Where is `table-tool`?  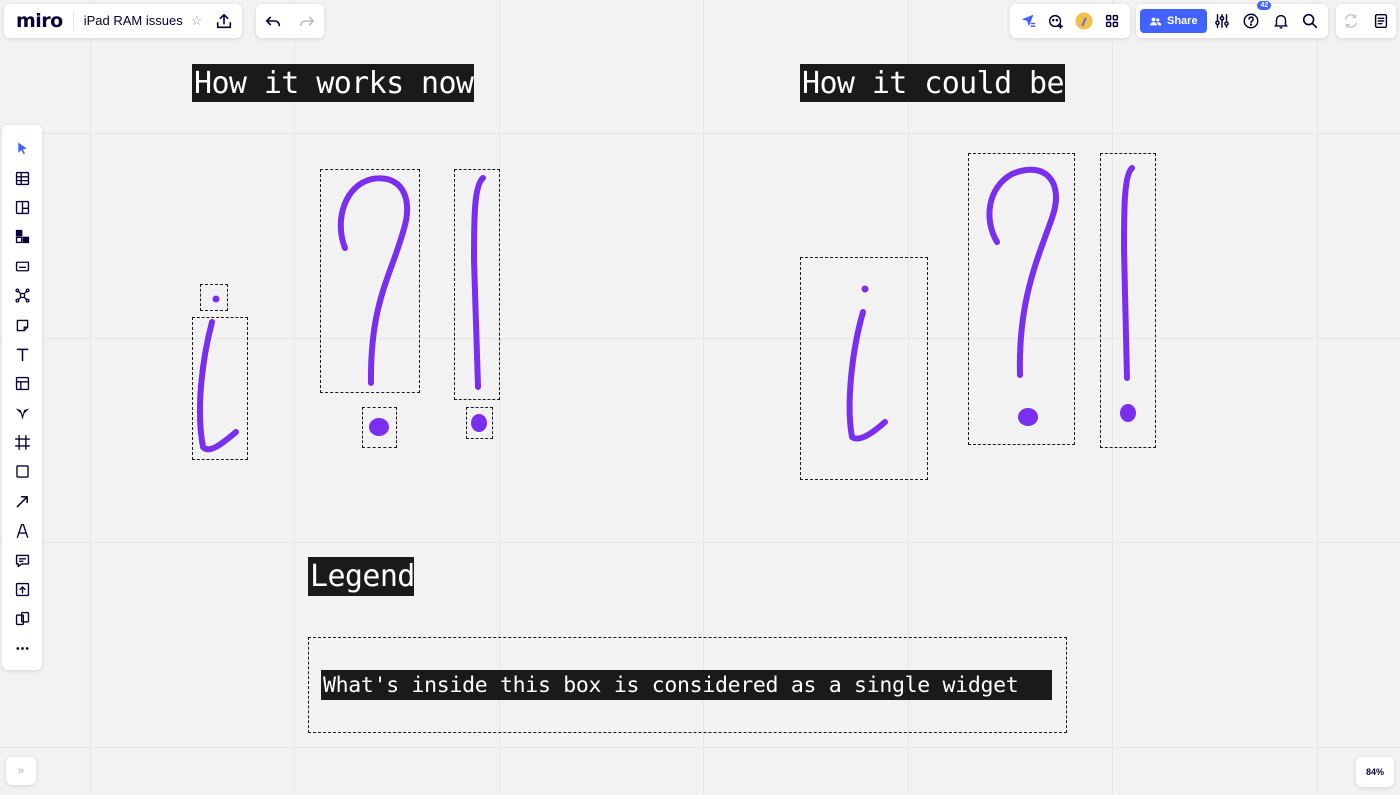
table-tool is located at coordinates (22, 177).